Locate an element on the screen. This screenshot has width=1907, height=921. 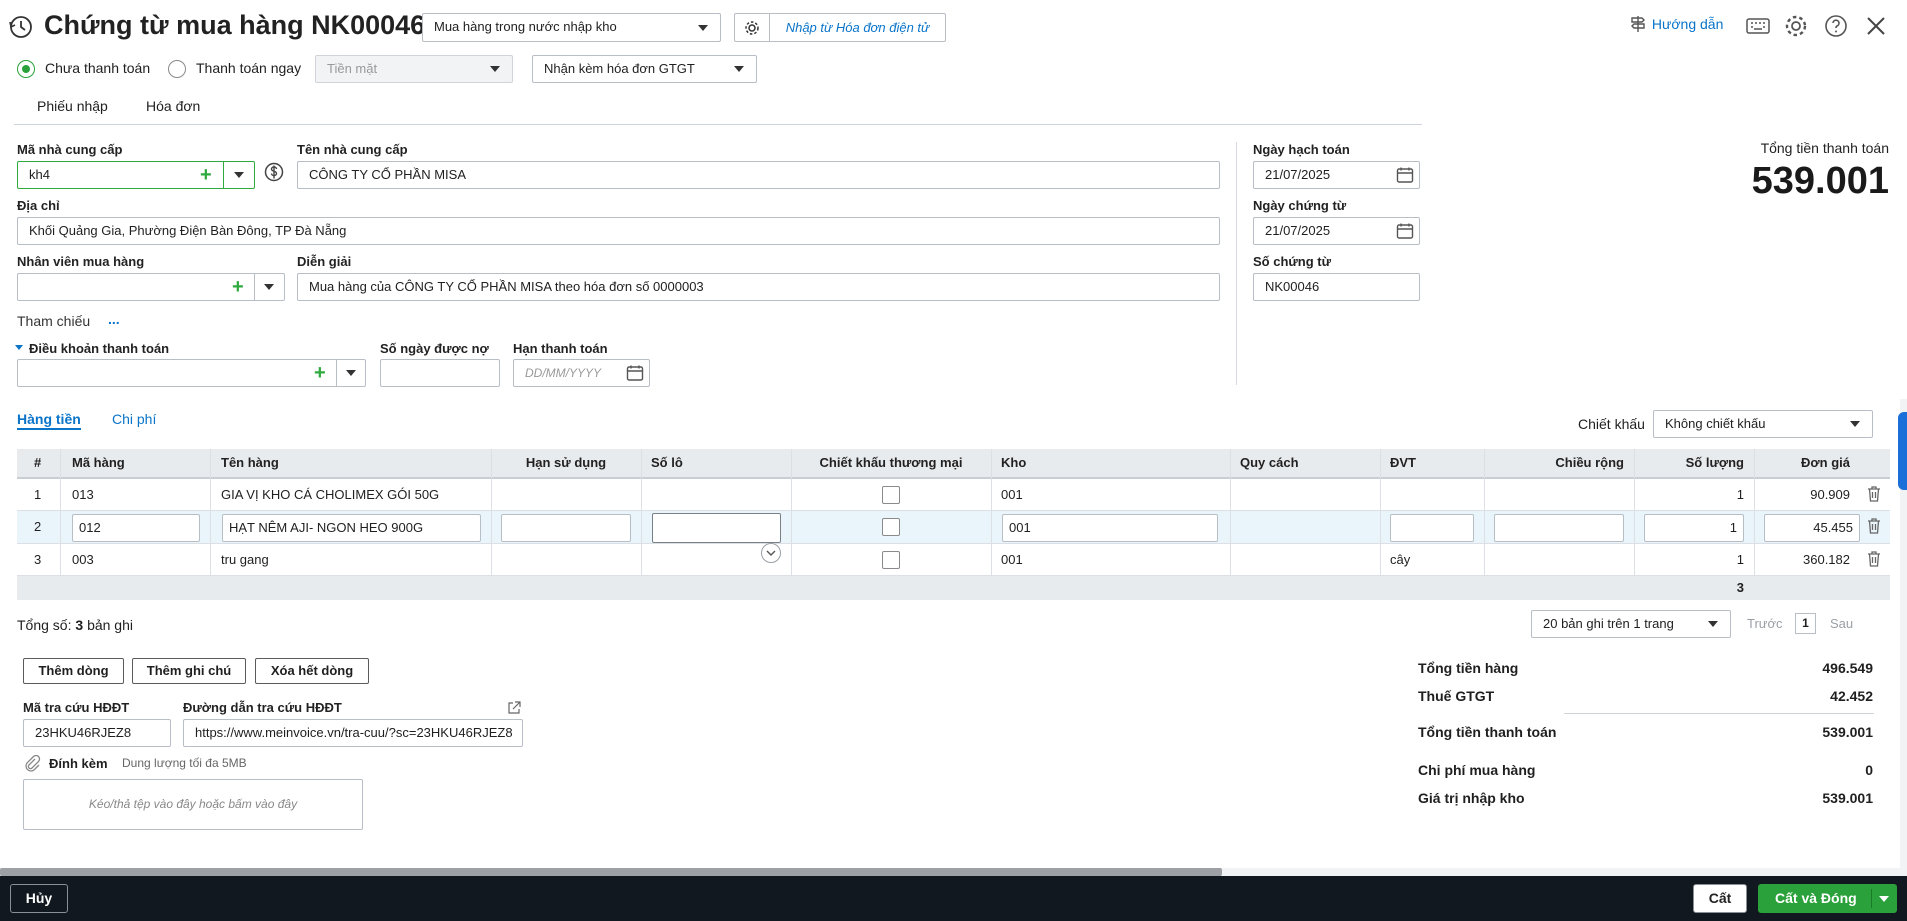
settings-small-button is located at coordinates (752, 27).